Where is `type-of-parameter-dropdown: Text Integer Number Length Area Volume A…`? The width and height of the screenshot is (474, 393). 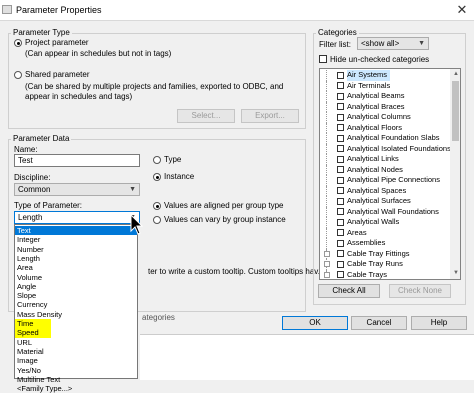
type-of-parameter-dropdown: Text Integer Number Length Area Volume A… is located at coordinates (76, 308).